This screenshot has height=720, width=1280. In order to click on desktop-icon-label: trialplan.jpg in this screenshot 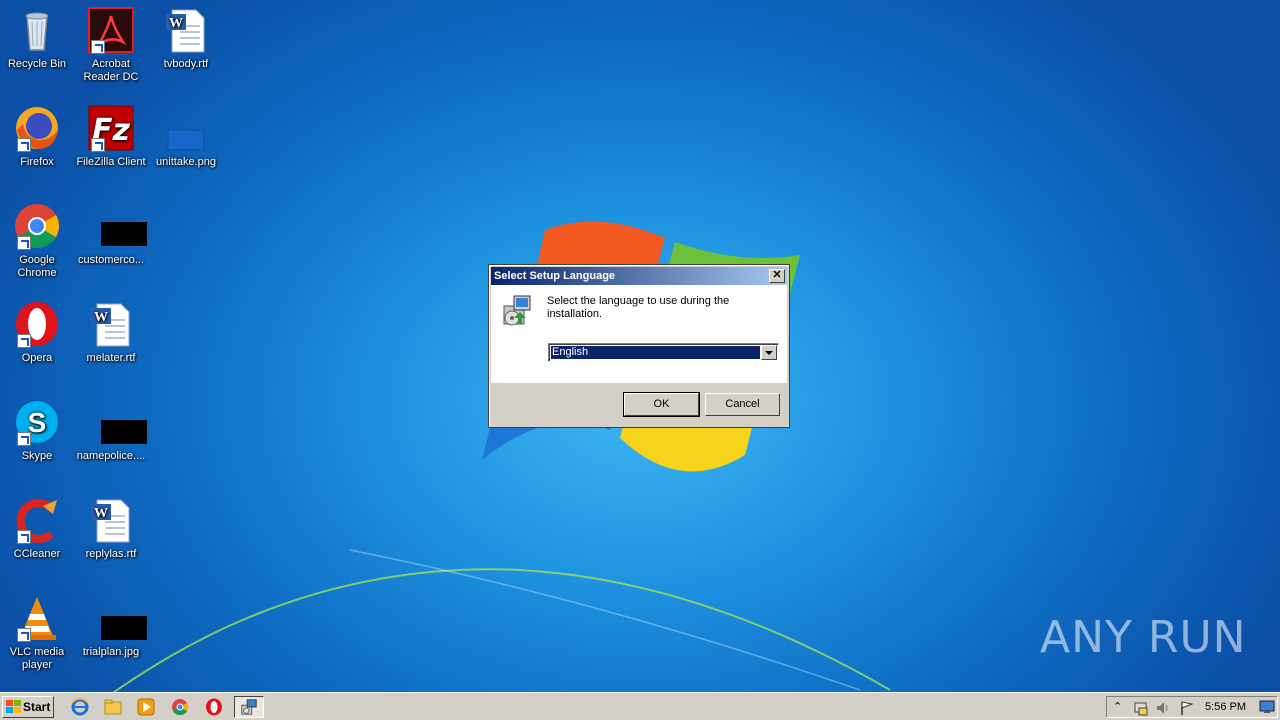, I will do `click(111, 652)`.